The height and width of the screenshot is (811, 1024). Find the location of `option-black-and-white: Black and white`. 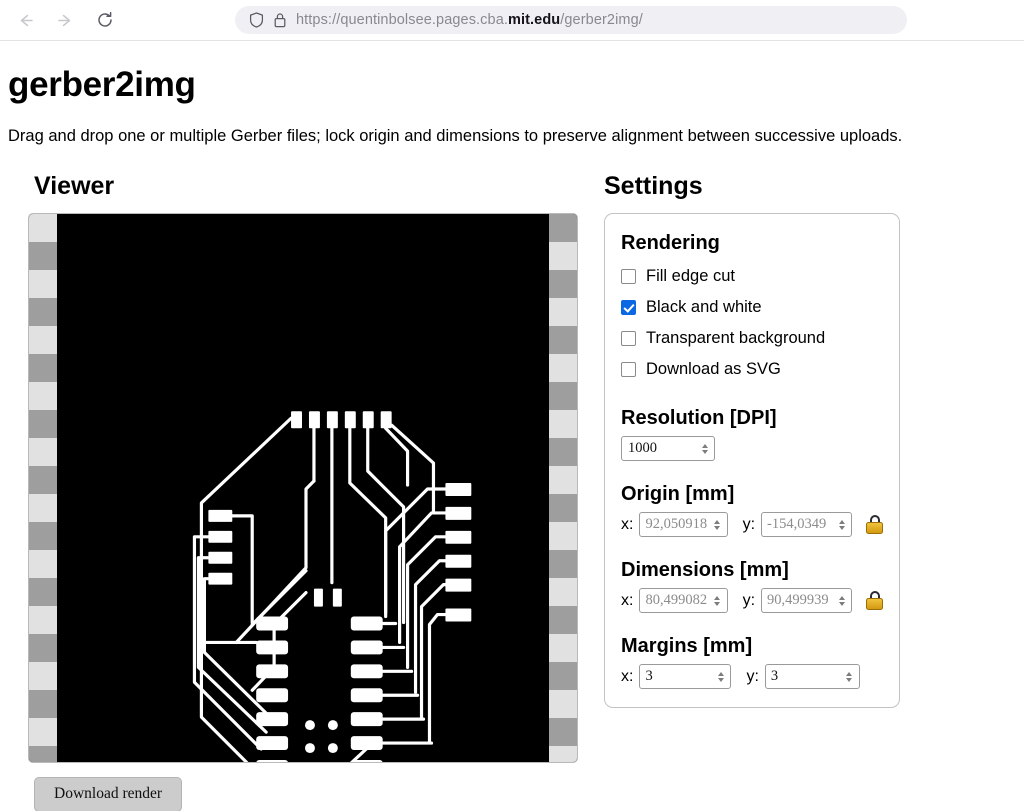

option-black-and-white: Black and white is located at coordinates (752, 307).